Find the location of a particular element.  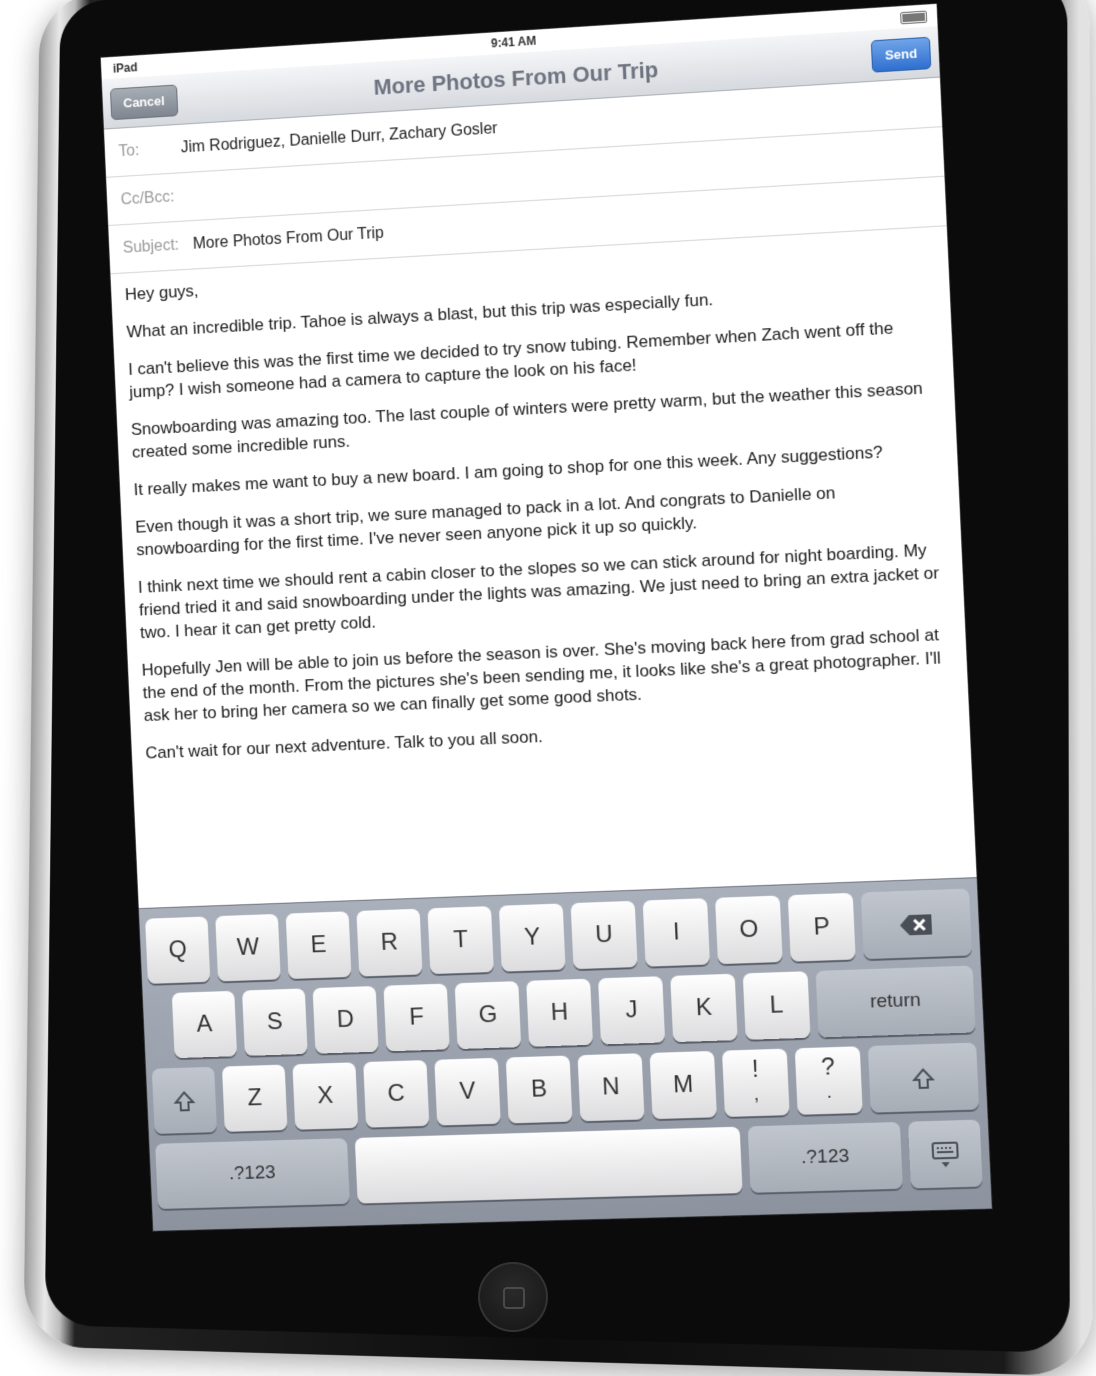

key-s: S is located at coordinates (275, 1022).